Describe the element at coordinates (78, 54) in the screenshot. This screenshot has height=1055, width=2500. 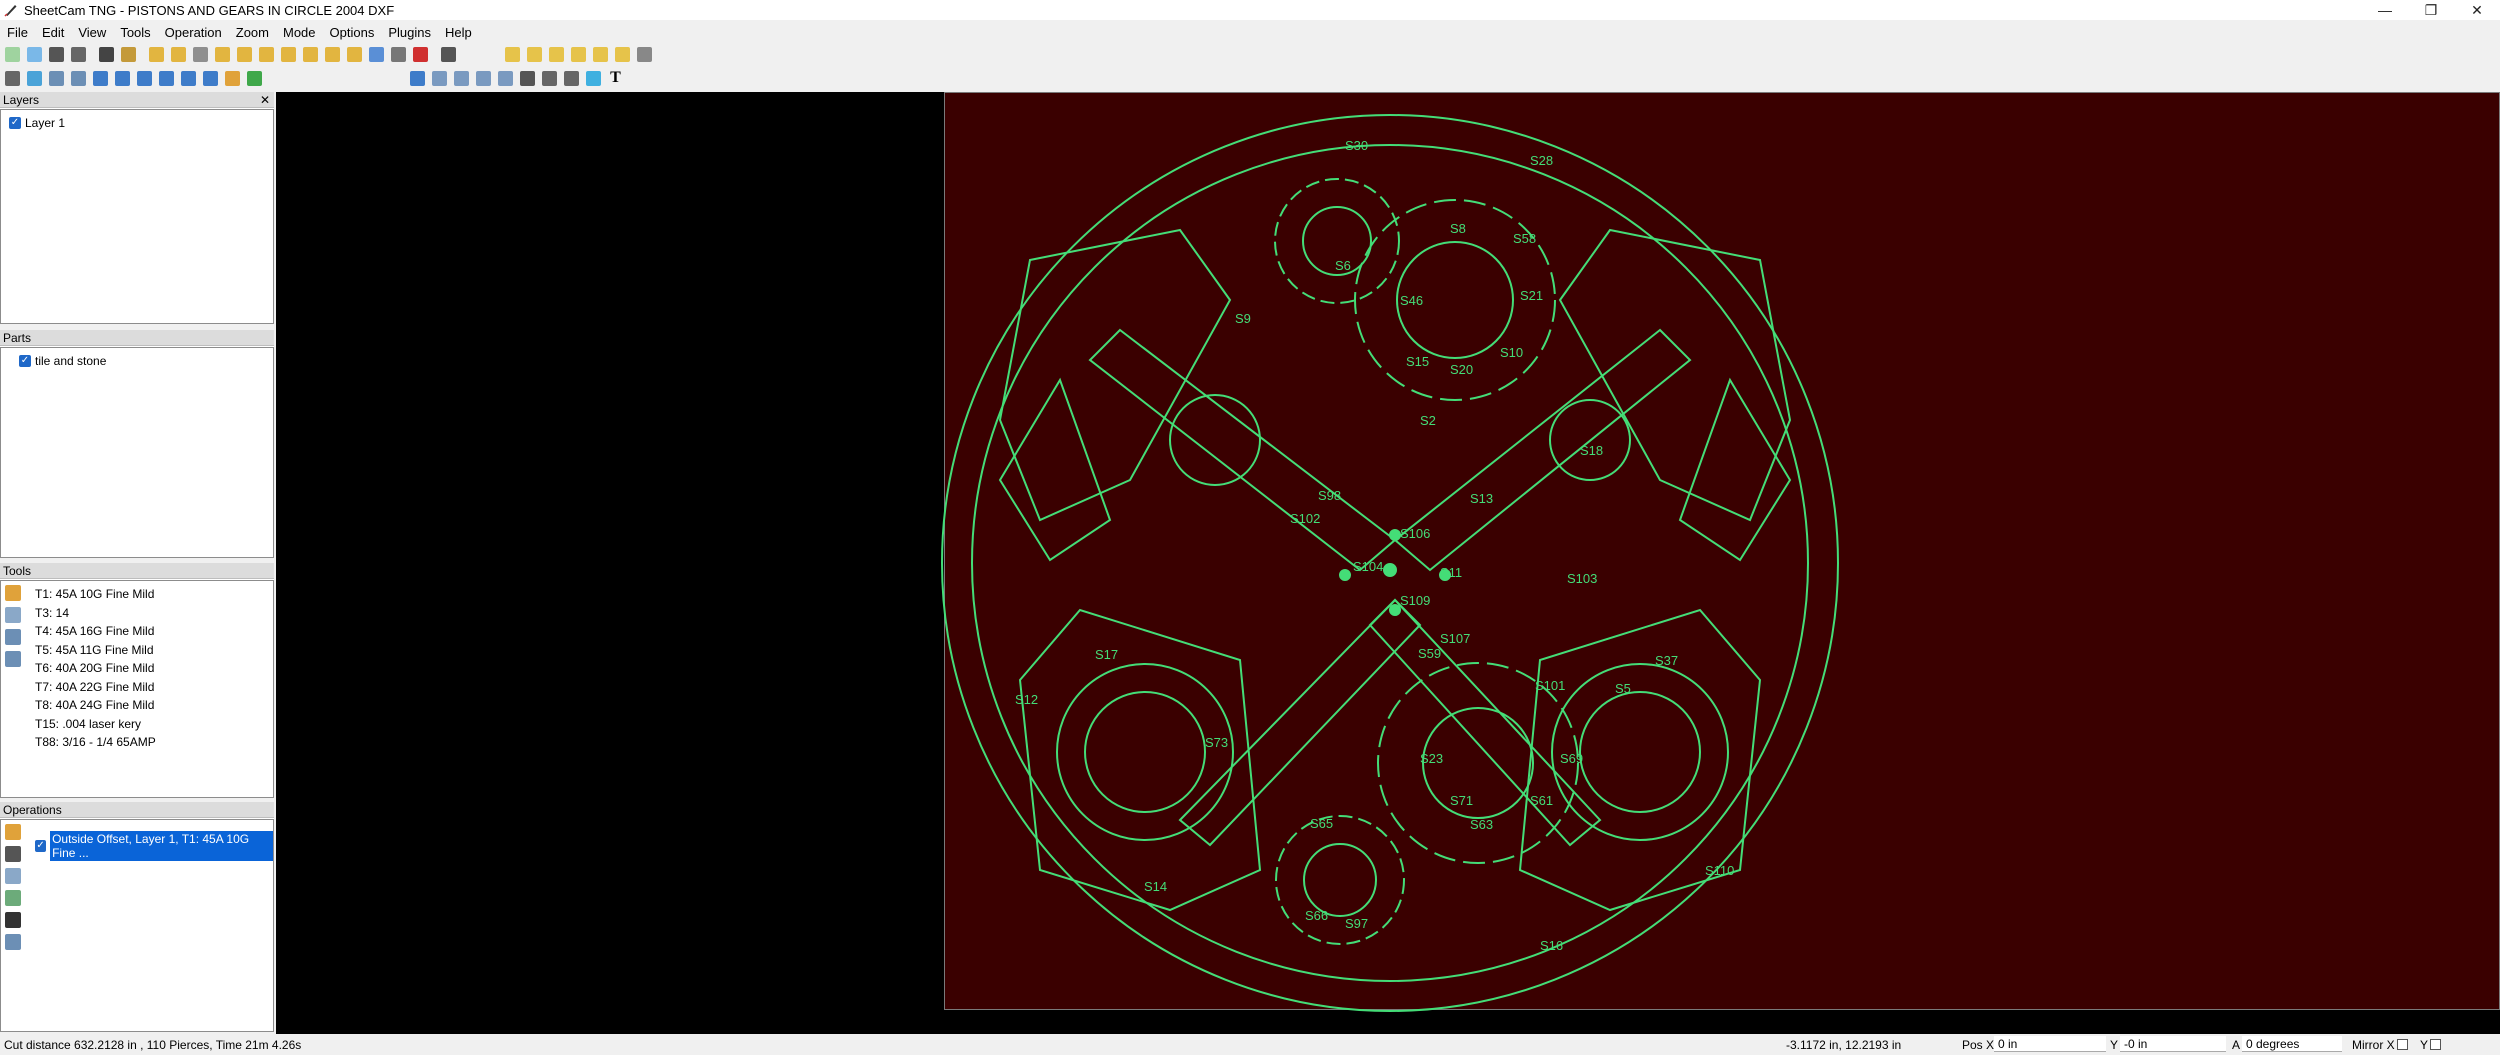
I see `print-button` at that location.